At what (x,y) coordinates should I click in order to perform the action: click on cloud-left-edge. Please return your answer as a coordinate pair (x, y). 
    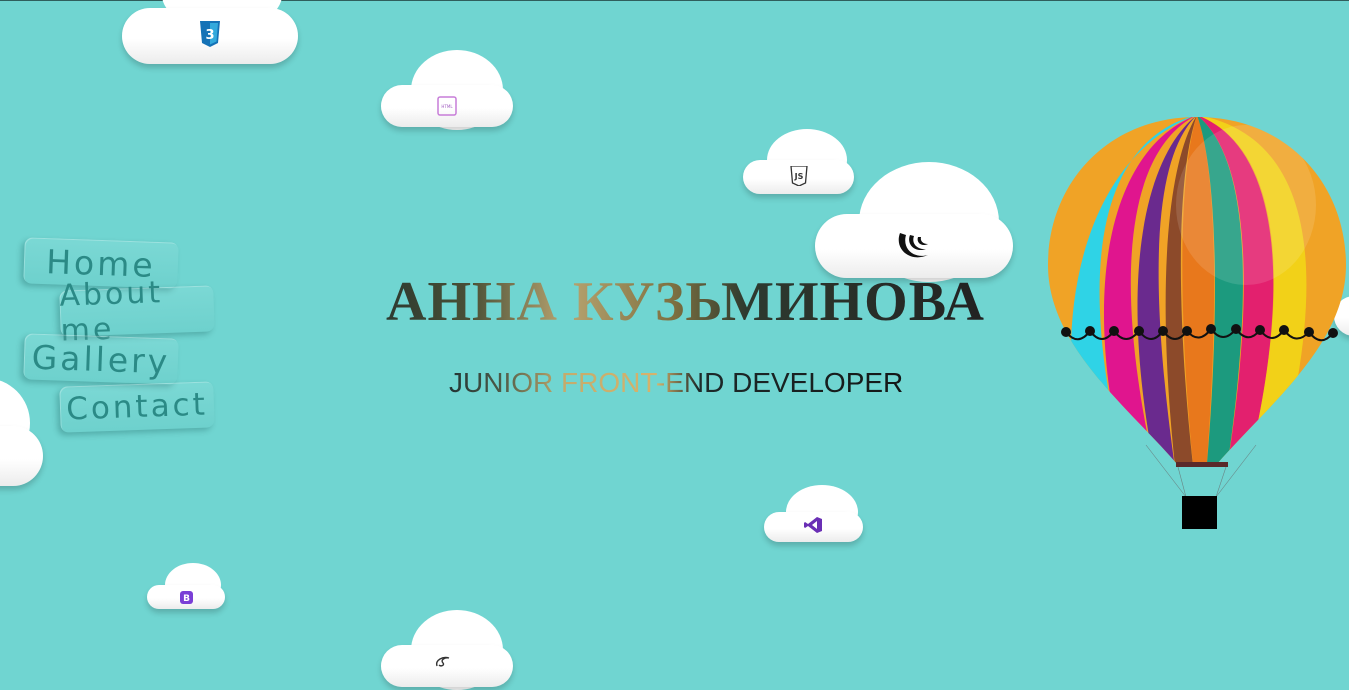
    Looking at the image, I should click on (21, 432).